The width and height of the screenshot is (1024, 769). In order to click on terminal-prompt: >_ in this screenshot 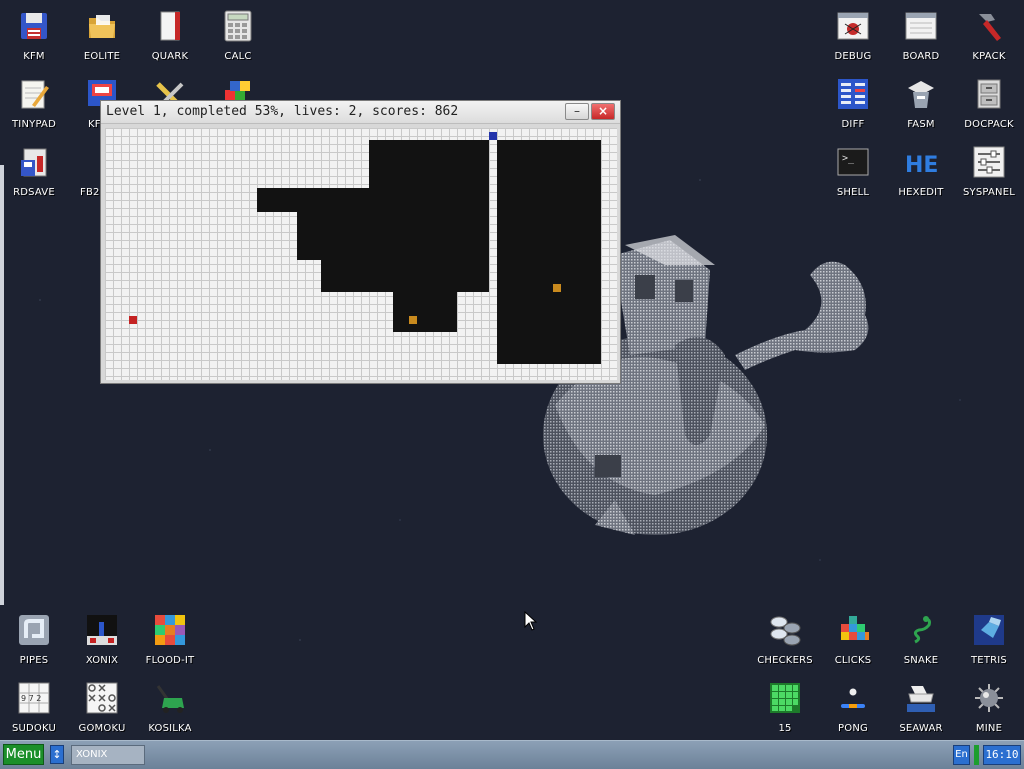, I will do `click(848, 158)`.